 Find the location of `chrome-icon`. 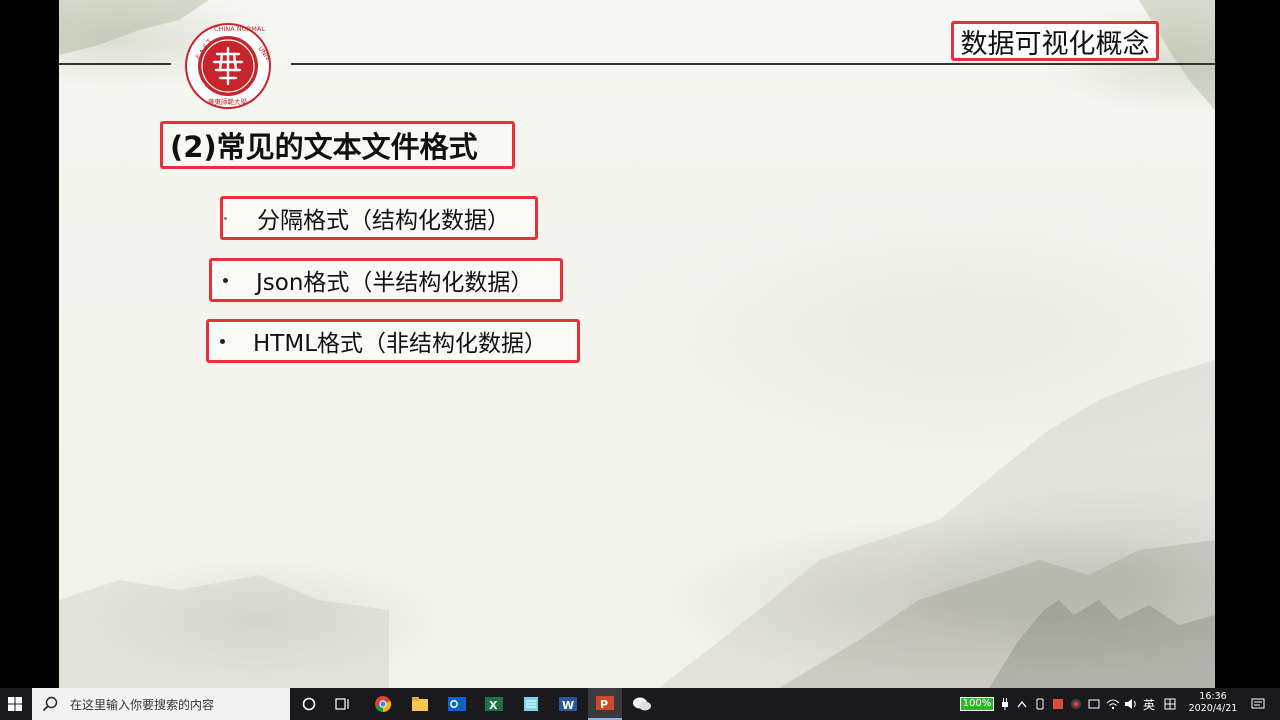

chrome-icon is located at coordinates (383, 704).